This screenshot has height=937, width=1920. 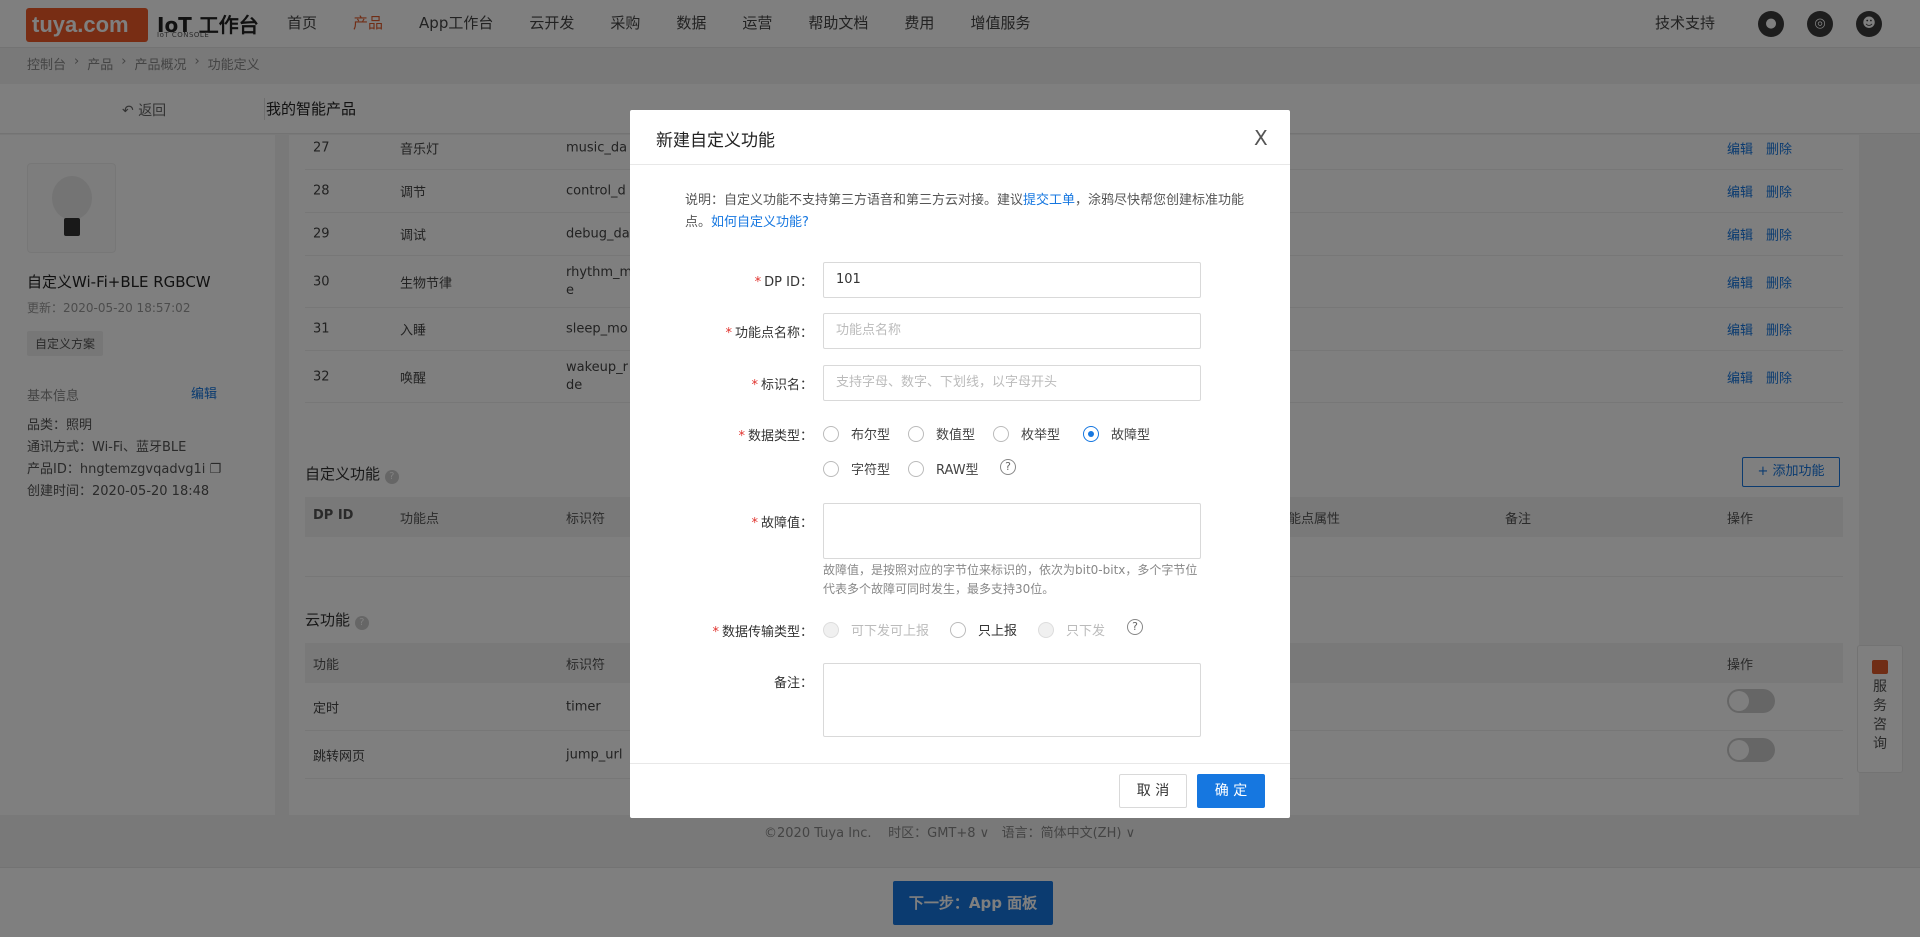 I want to click on radio-circle-selected, so click(x=1091, y=433).